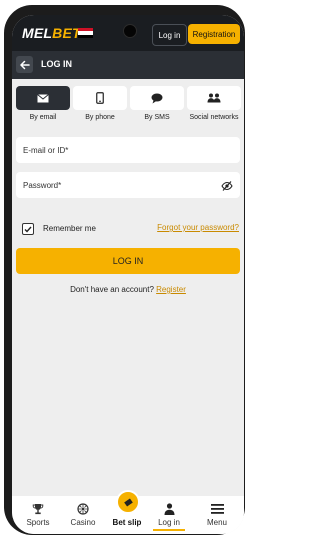 The image size is (320, 540). I want to click on register-link: Register, so click(171, 289).